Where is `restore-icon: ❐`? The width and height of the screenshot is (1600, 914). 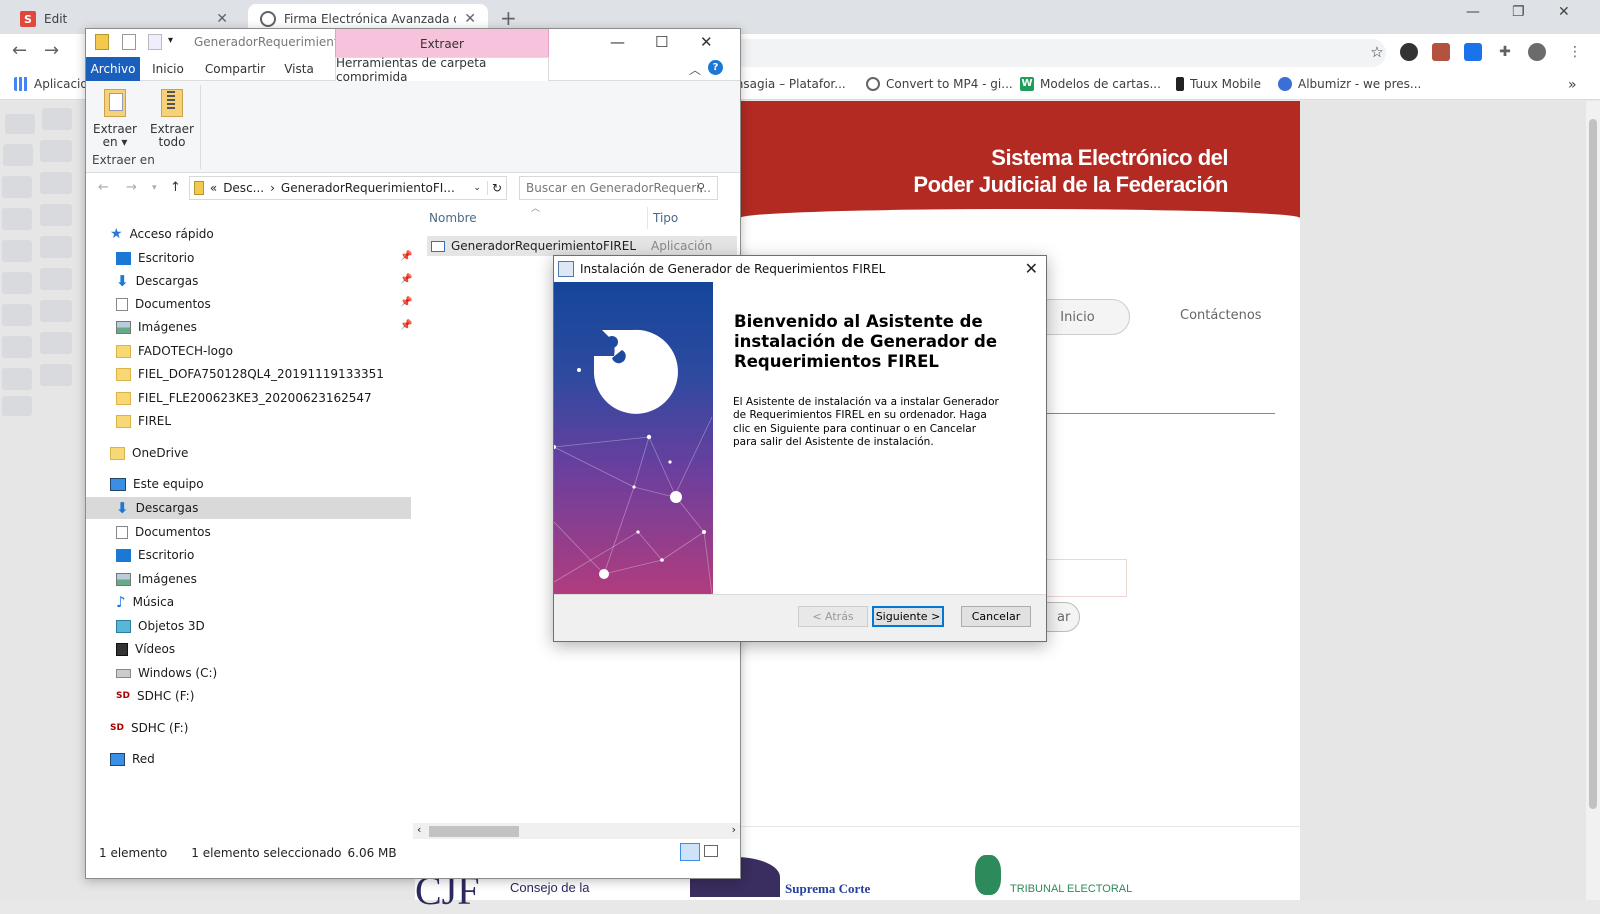
restore-icon: ❐ is located at coordinates (1518, 12).